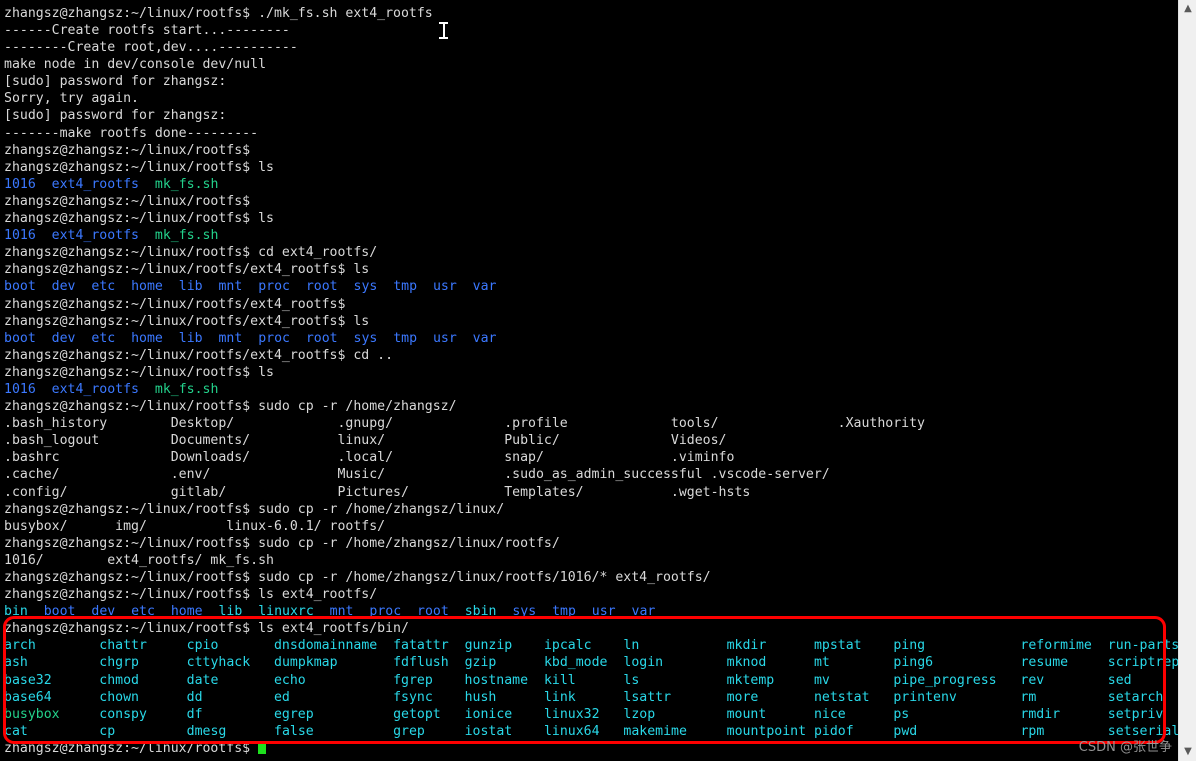 This screenshot has height=761, width=1196. Describe the element at coordinates (139, 167) in the screenshot. I see `terminal-text: zhangsz@zhangsz:~/linux/rootfs$ ls` at that location.